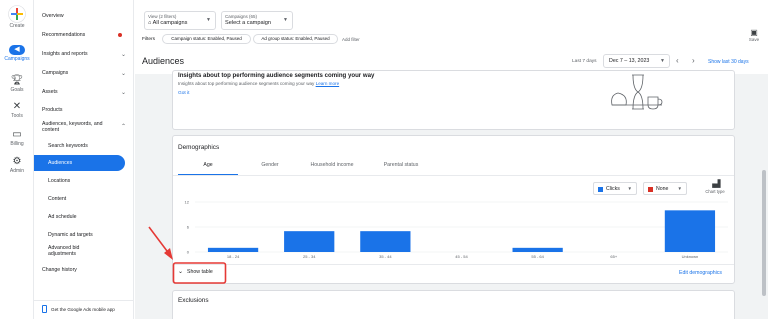 The height and width of the screenshot is (319, 768). I want to click on metric2-selector: None ▼, so click(665, 188).